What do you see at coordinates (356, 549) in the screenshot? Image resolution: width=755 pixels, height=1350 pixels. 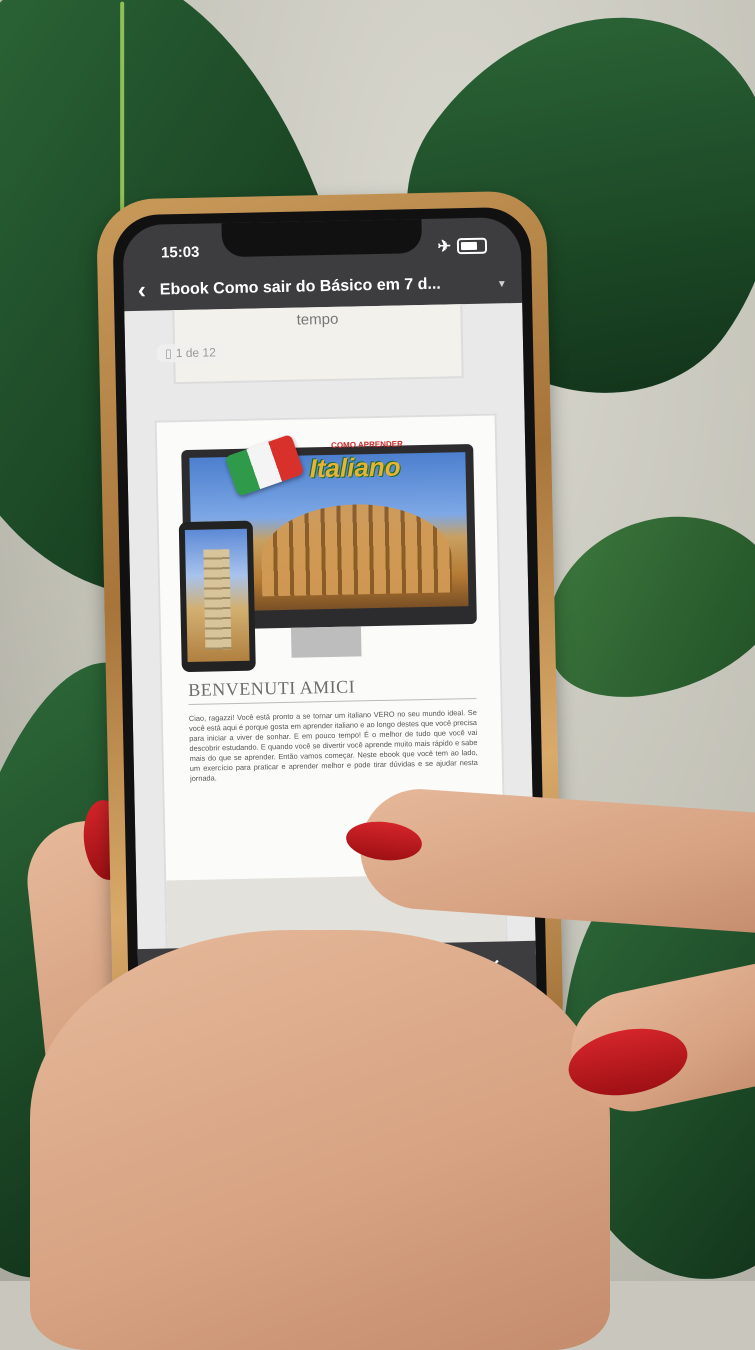 I see `colosseum` at bounding box center [356, 549].